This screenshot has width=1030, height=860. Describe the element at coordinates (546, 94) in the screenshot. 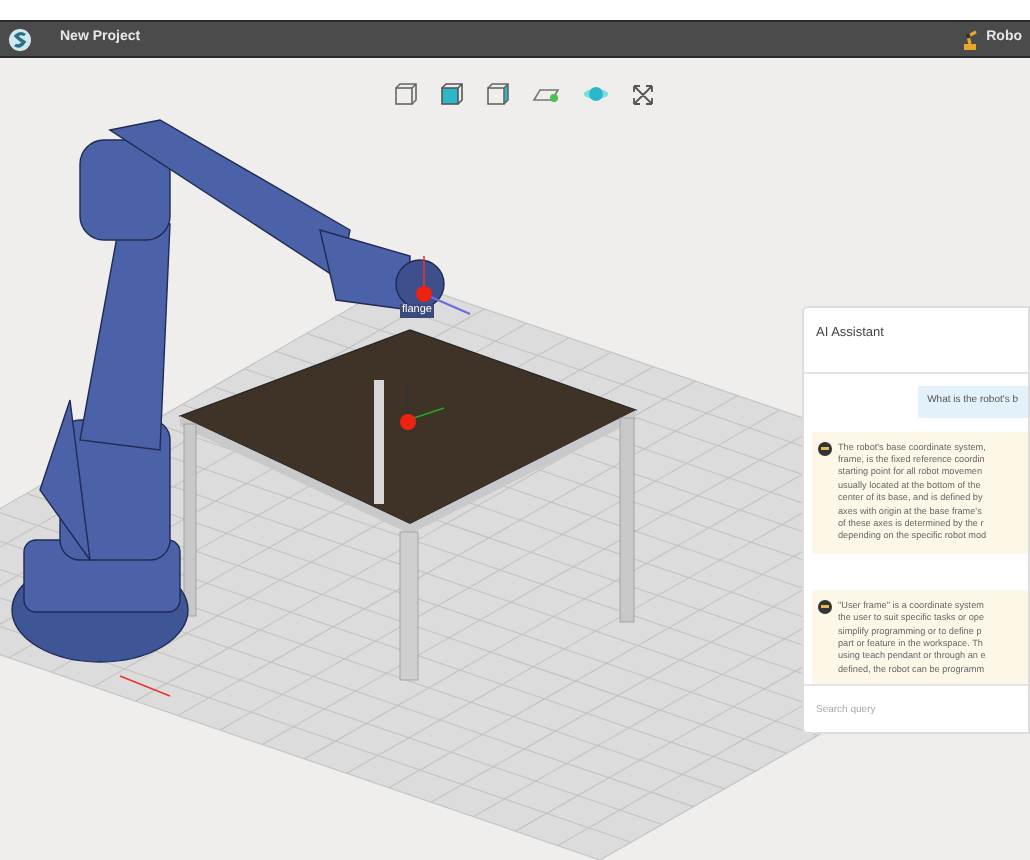

I see `plane-icon` at that location.